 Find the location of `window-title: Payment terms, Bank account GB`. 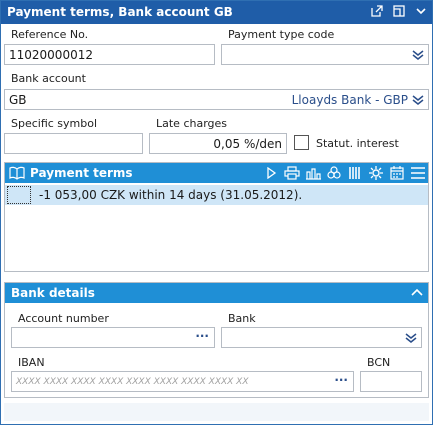

window-title: Payment terms, Bank account GB is located at coordinates (120, 12).